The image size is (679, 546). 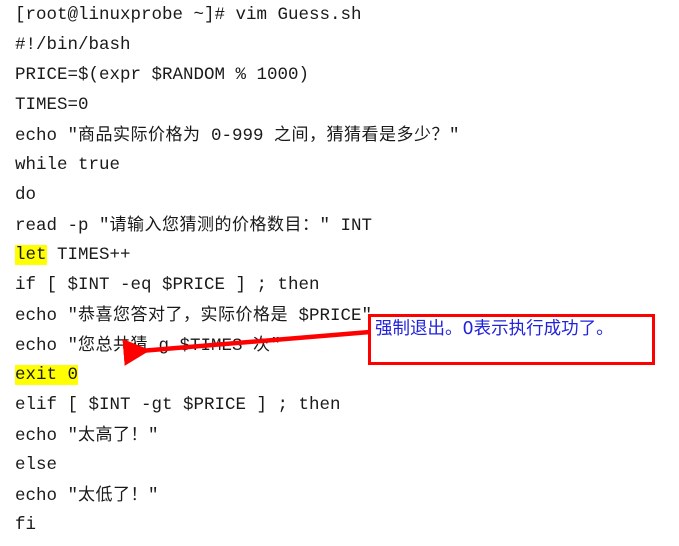 I want to click on code-line: #!/bin/bash, so click(x=73, y=45).